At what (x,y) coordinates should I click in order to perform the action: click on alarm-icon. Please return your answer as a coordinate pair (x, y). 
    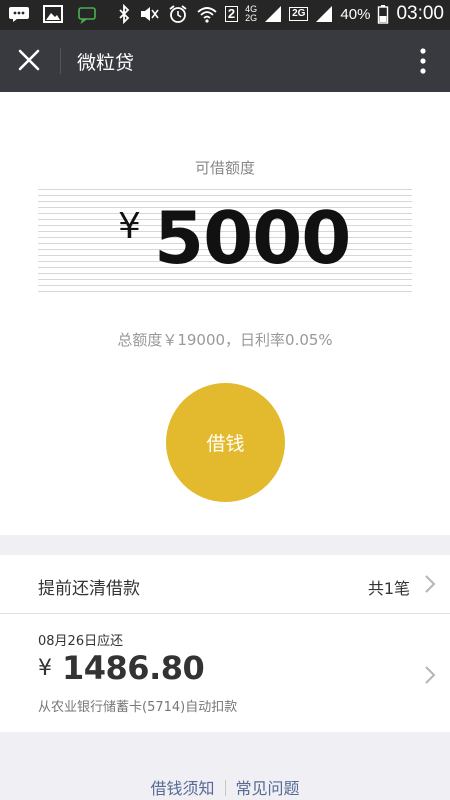
    Looking at the image, I should click on (178, 14).